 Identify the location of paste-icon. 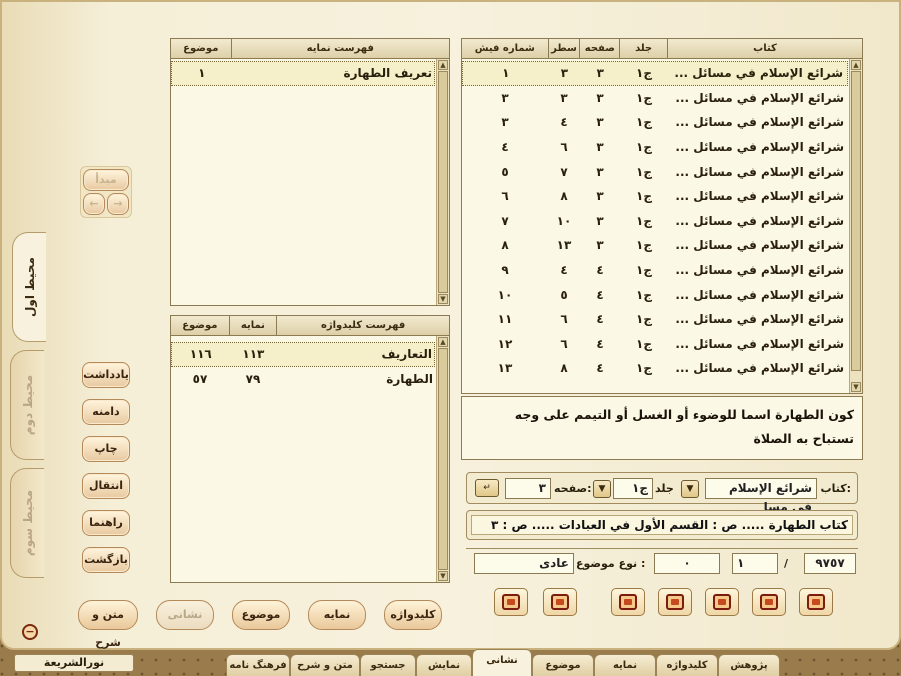
(560, 602).